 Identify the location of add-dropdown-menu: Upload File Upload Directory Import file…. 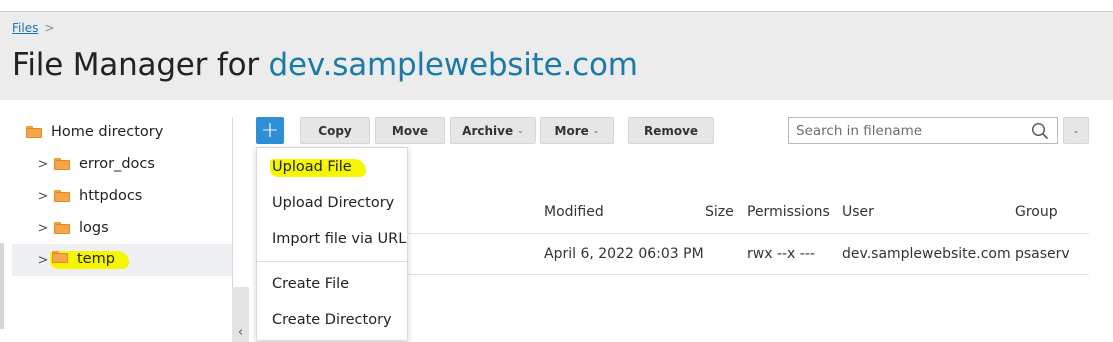
(332, 244).